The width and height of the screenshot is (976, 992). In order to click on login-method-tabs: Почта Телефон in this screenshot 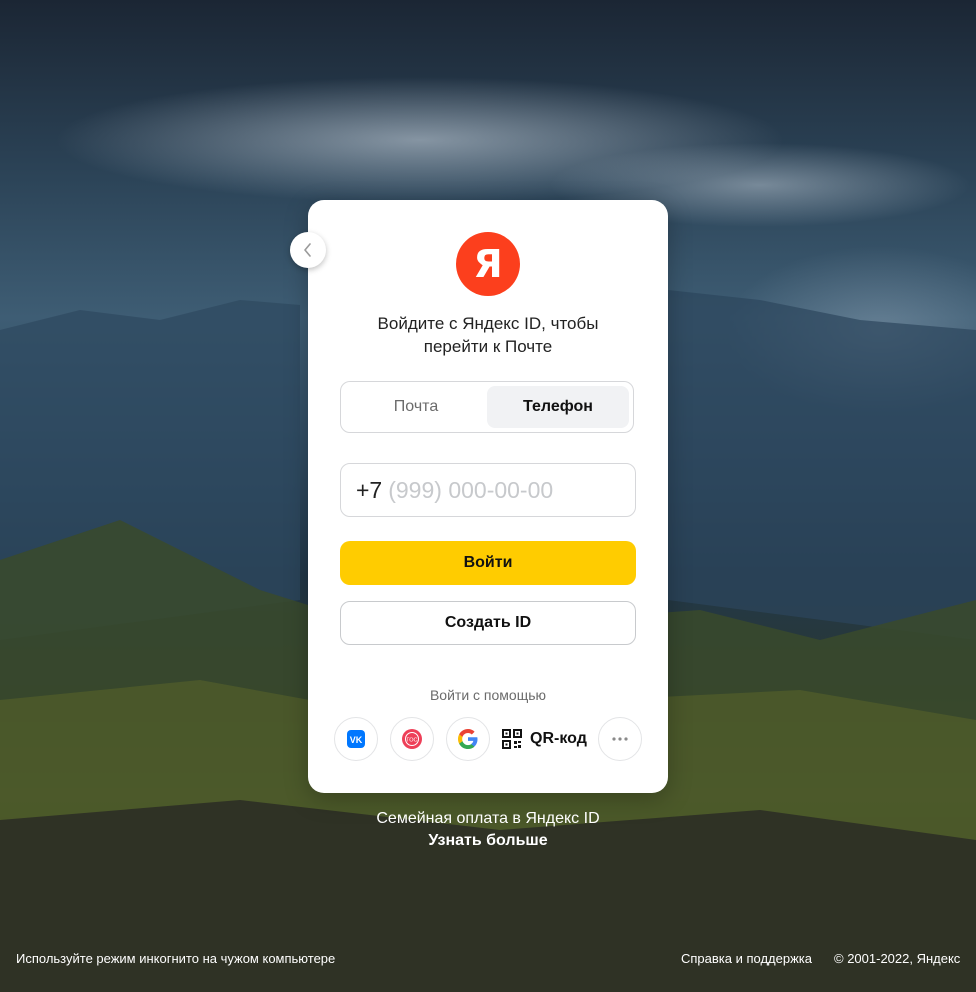, I will do `click(487, 407)`.